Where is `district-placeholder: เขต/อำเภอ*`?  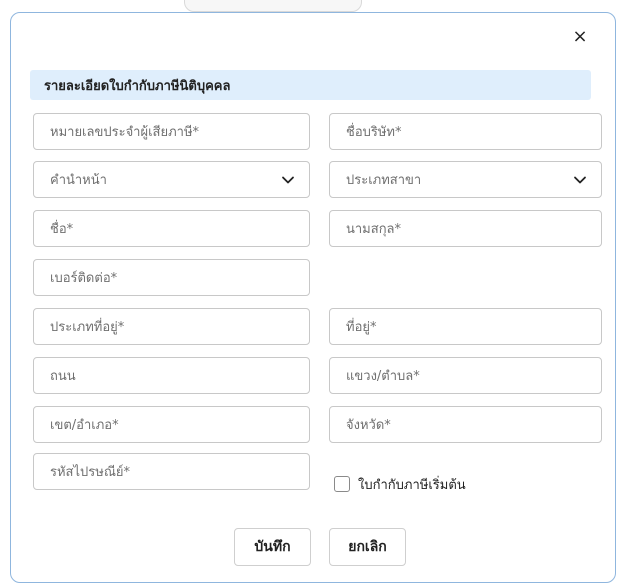
district-placeholder: เขต/อำเภอ* is located at coordinates (84, 425).